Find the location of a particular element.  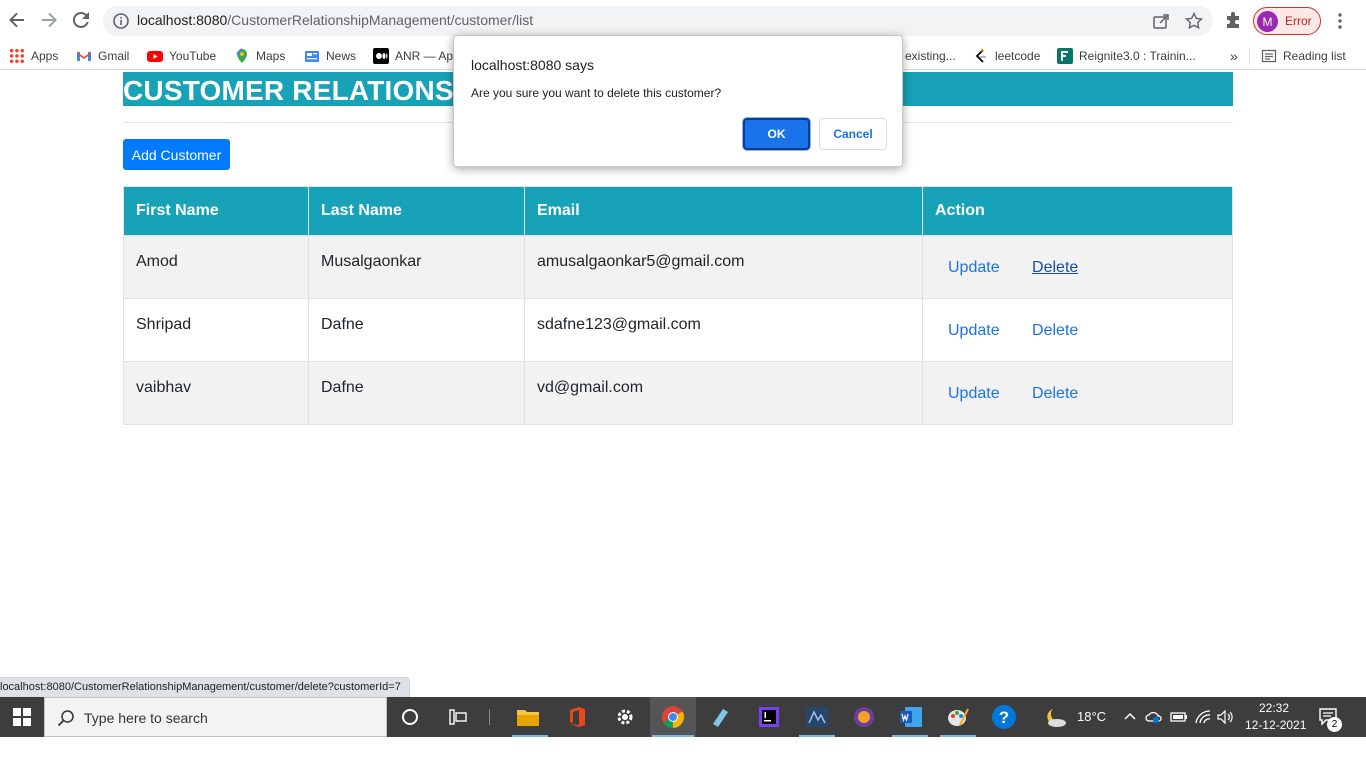

word-icon is located at coordinates (911, 717).